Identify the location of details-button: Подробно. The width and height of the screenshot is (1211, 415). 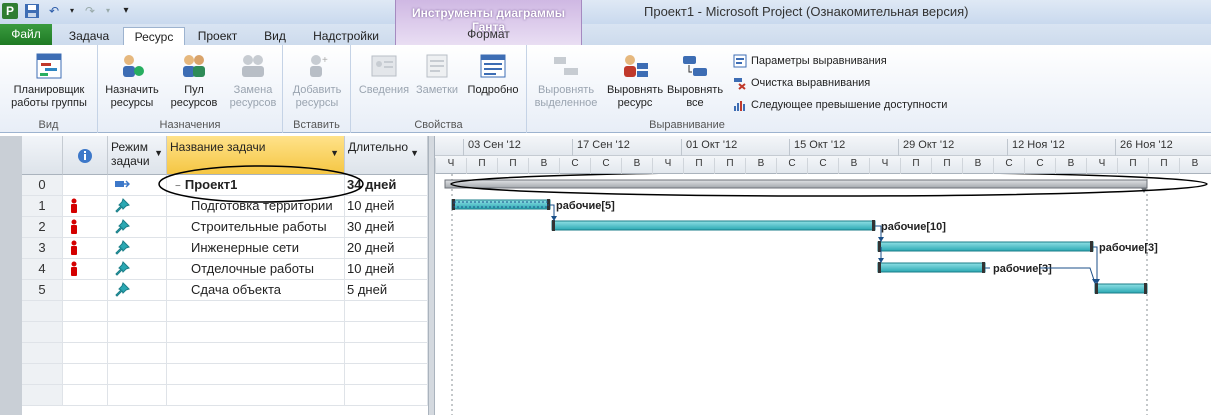
(493, 74).